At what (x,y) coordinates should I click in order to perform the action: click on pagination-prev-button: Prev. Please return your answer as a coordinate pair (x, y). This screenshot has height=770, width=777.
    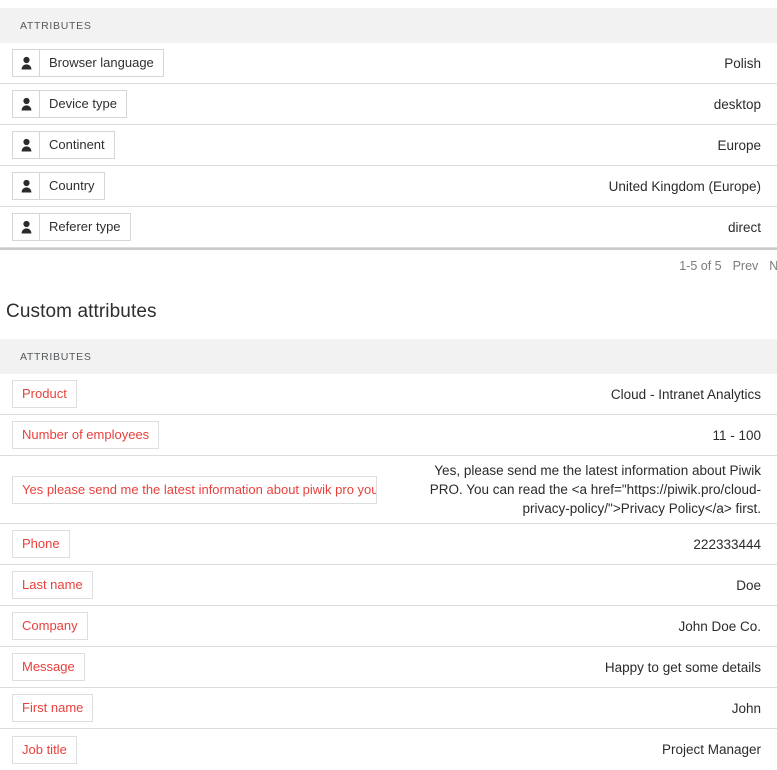
    Looking at the image, I should click on (746, 266).